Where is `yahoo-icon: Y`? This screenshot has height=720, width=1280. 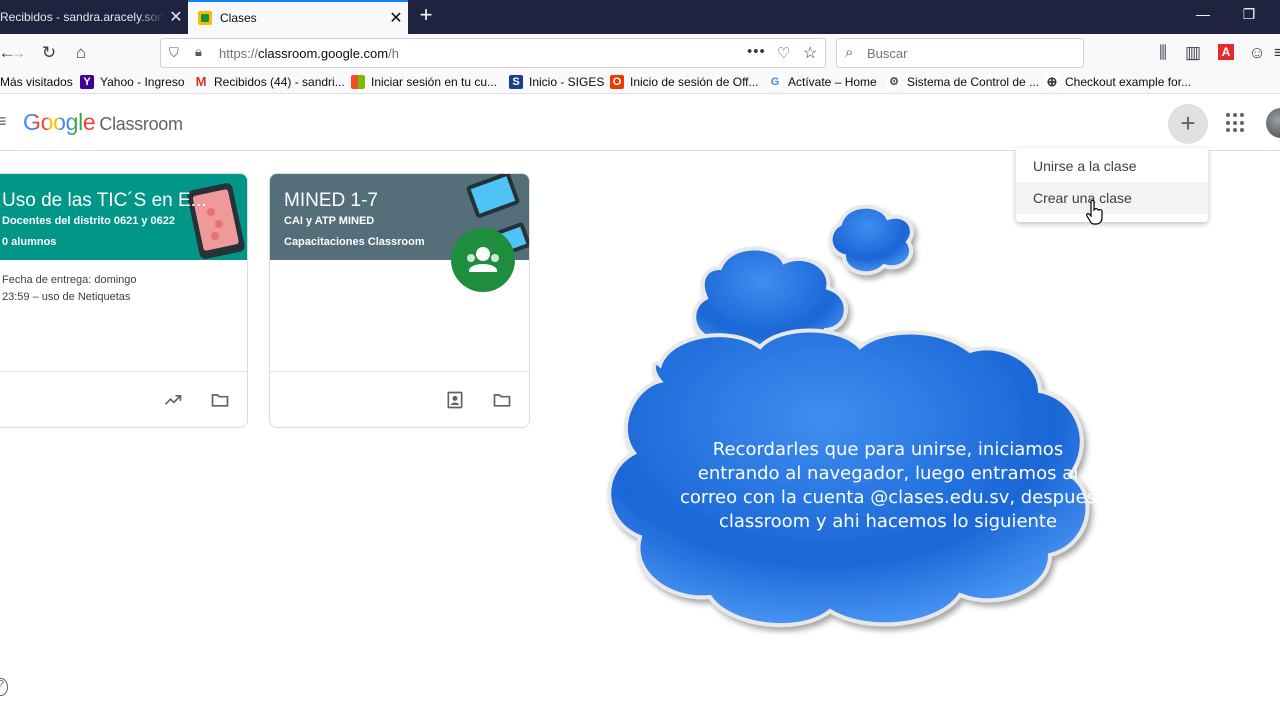 yahoo-icon: Y is located at coordinates (87, 82).